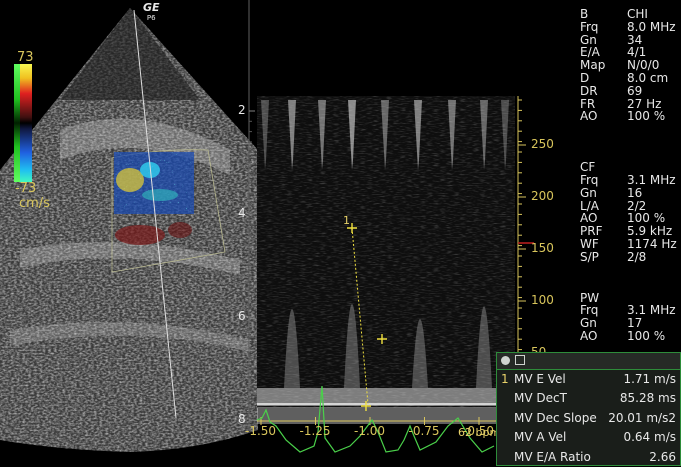 The width and height of the screenshot is (681, 467). What do you see at coordinates (649, 379) in the screenshot?
I see `measurement-value: 1.71 m/s` at bounding box center [649, 379].